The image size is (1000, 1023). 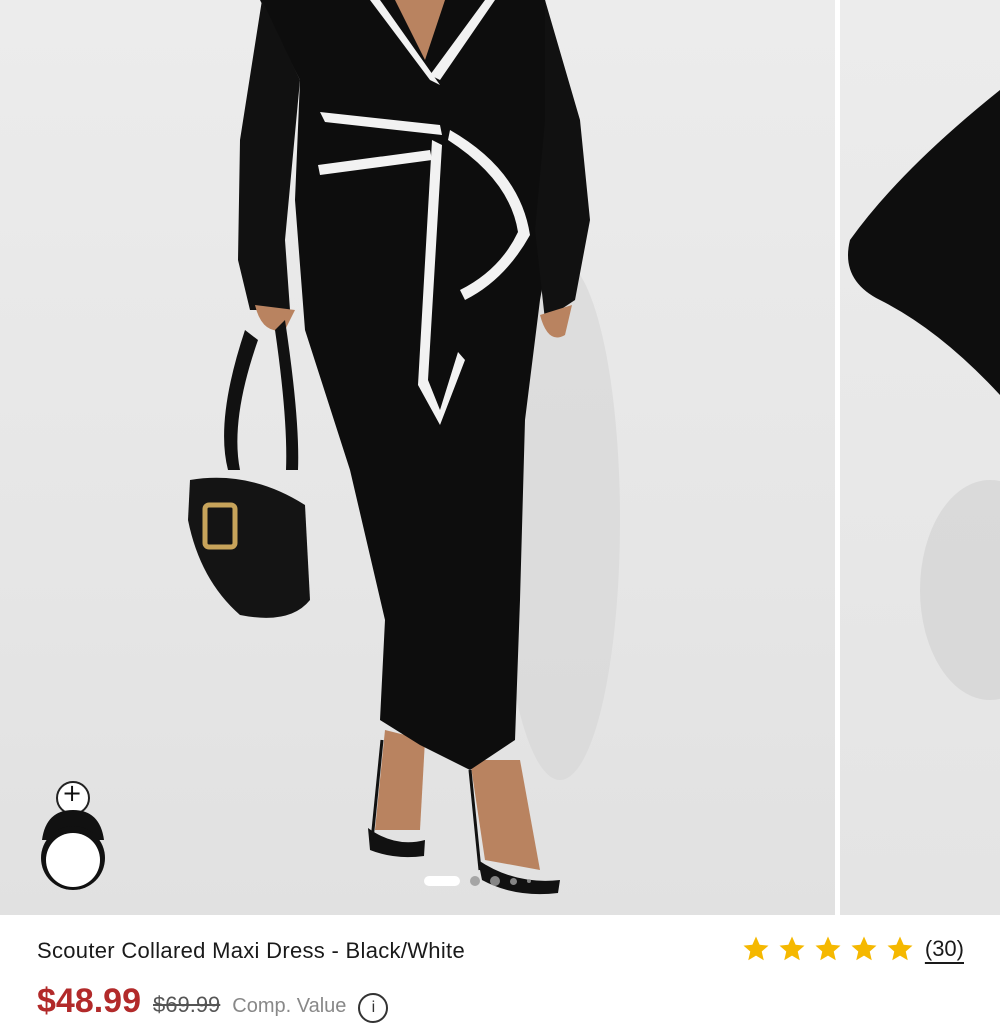 I want to click on comp-value-label: Comp. Value, so click(x=289, y=1006).